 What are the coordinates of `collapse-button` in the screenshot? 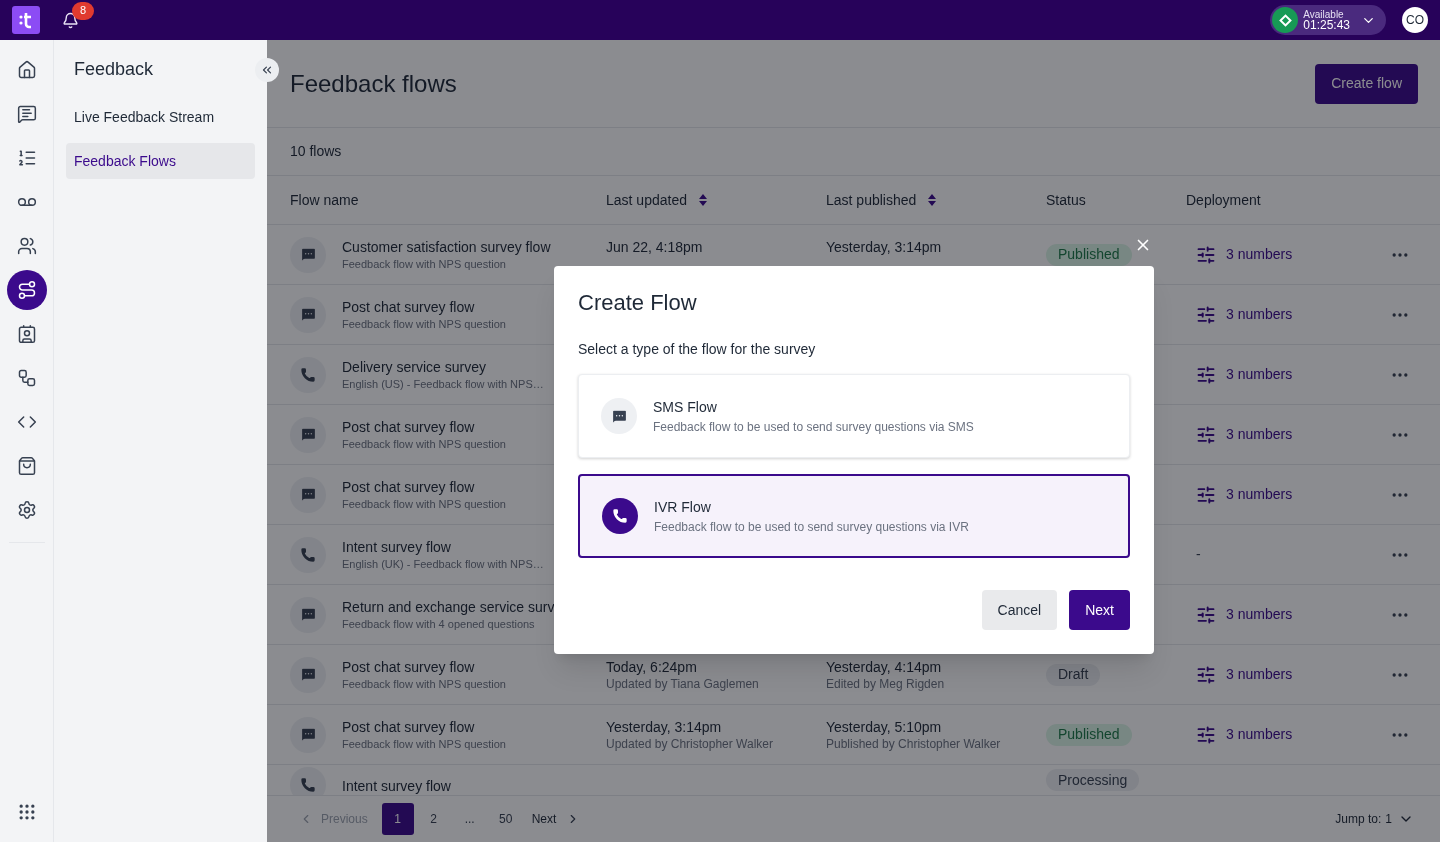 It's located at (267, 70).